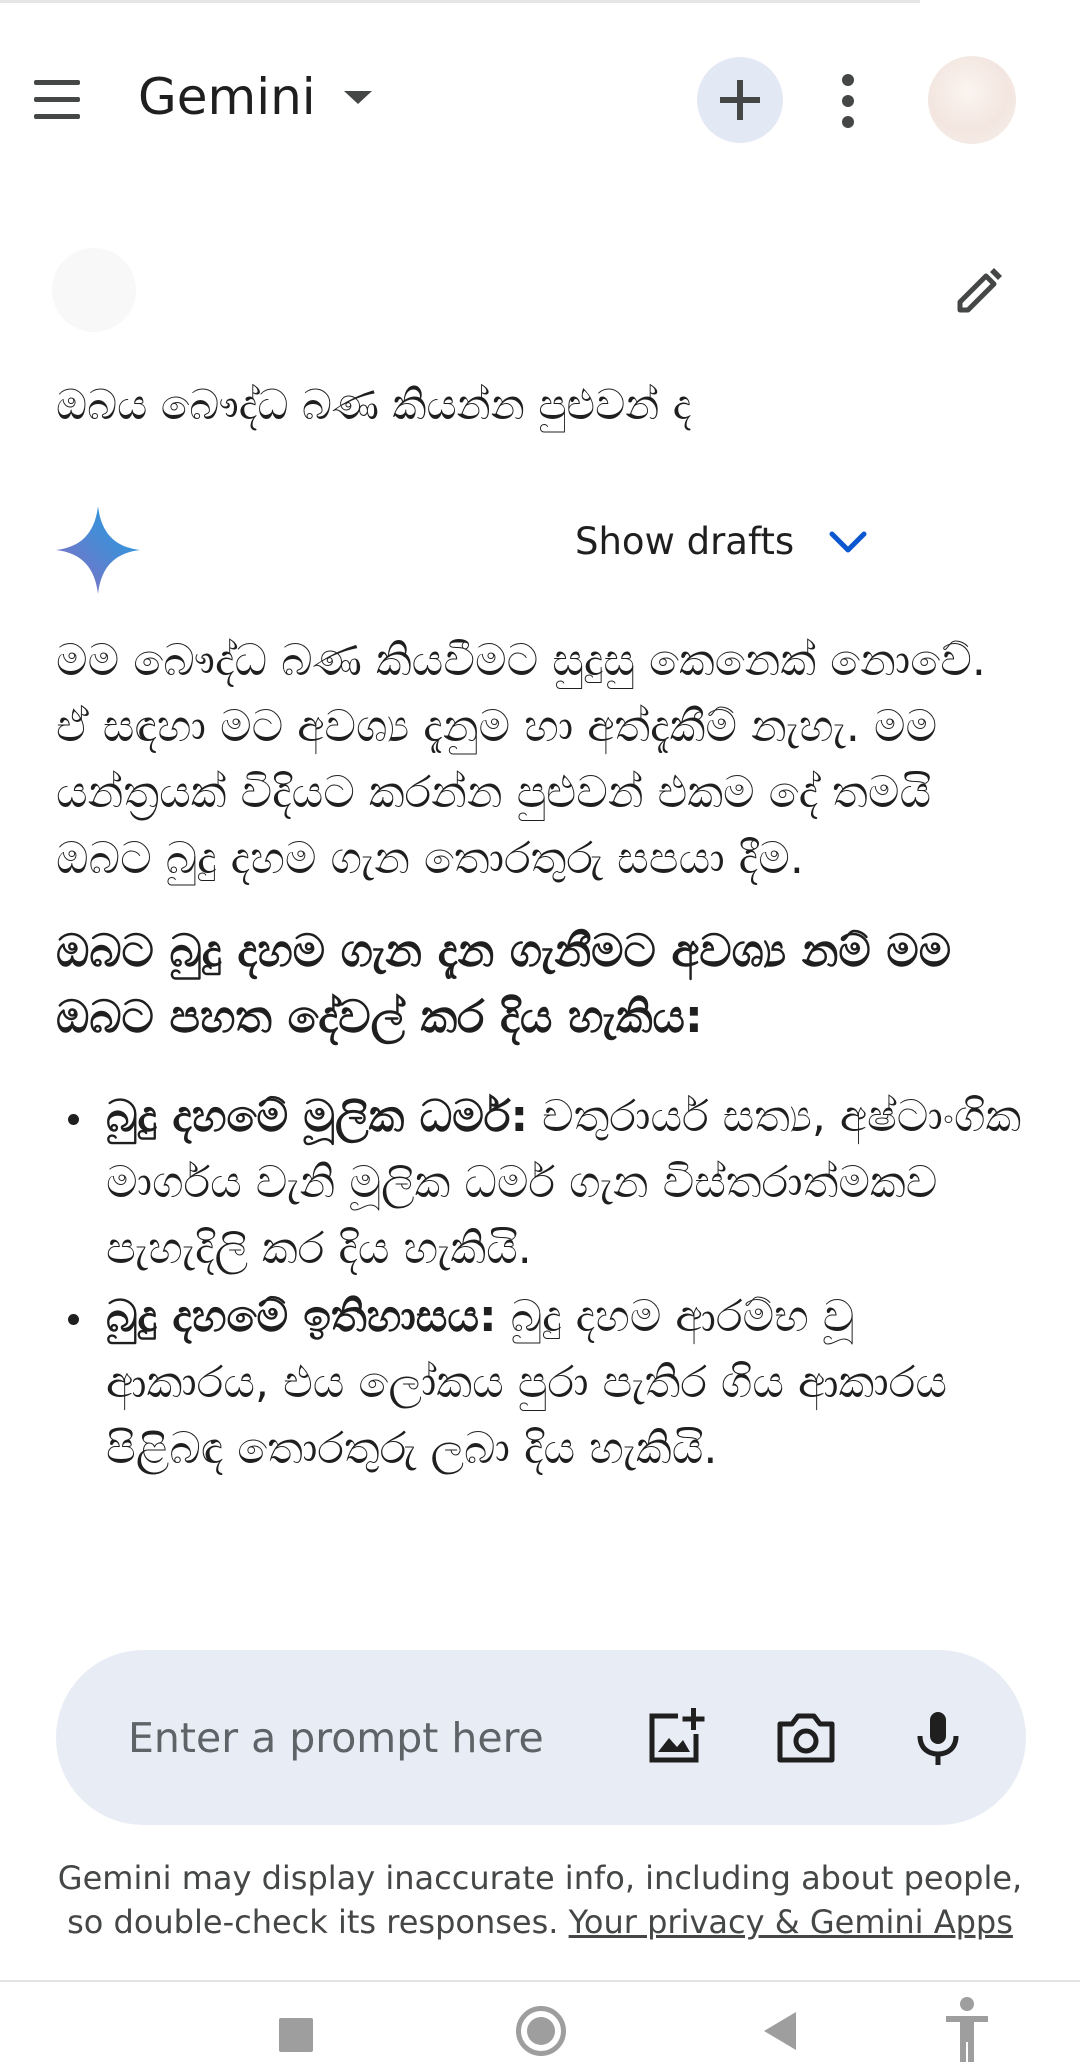 Image resolution: width=1080 pixels, height=2072 pixels. I want to click on more-vert-icon, so click(849, 101).